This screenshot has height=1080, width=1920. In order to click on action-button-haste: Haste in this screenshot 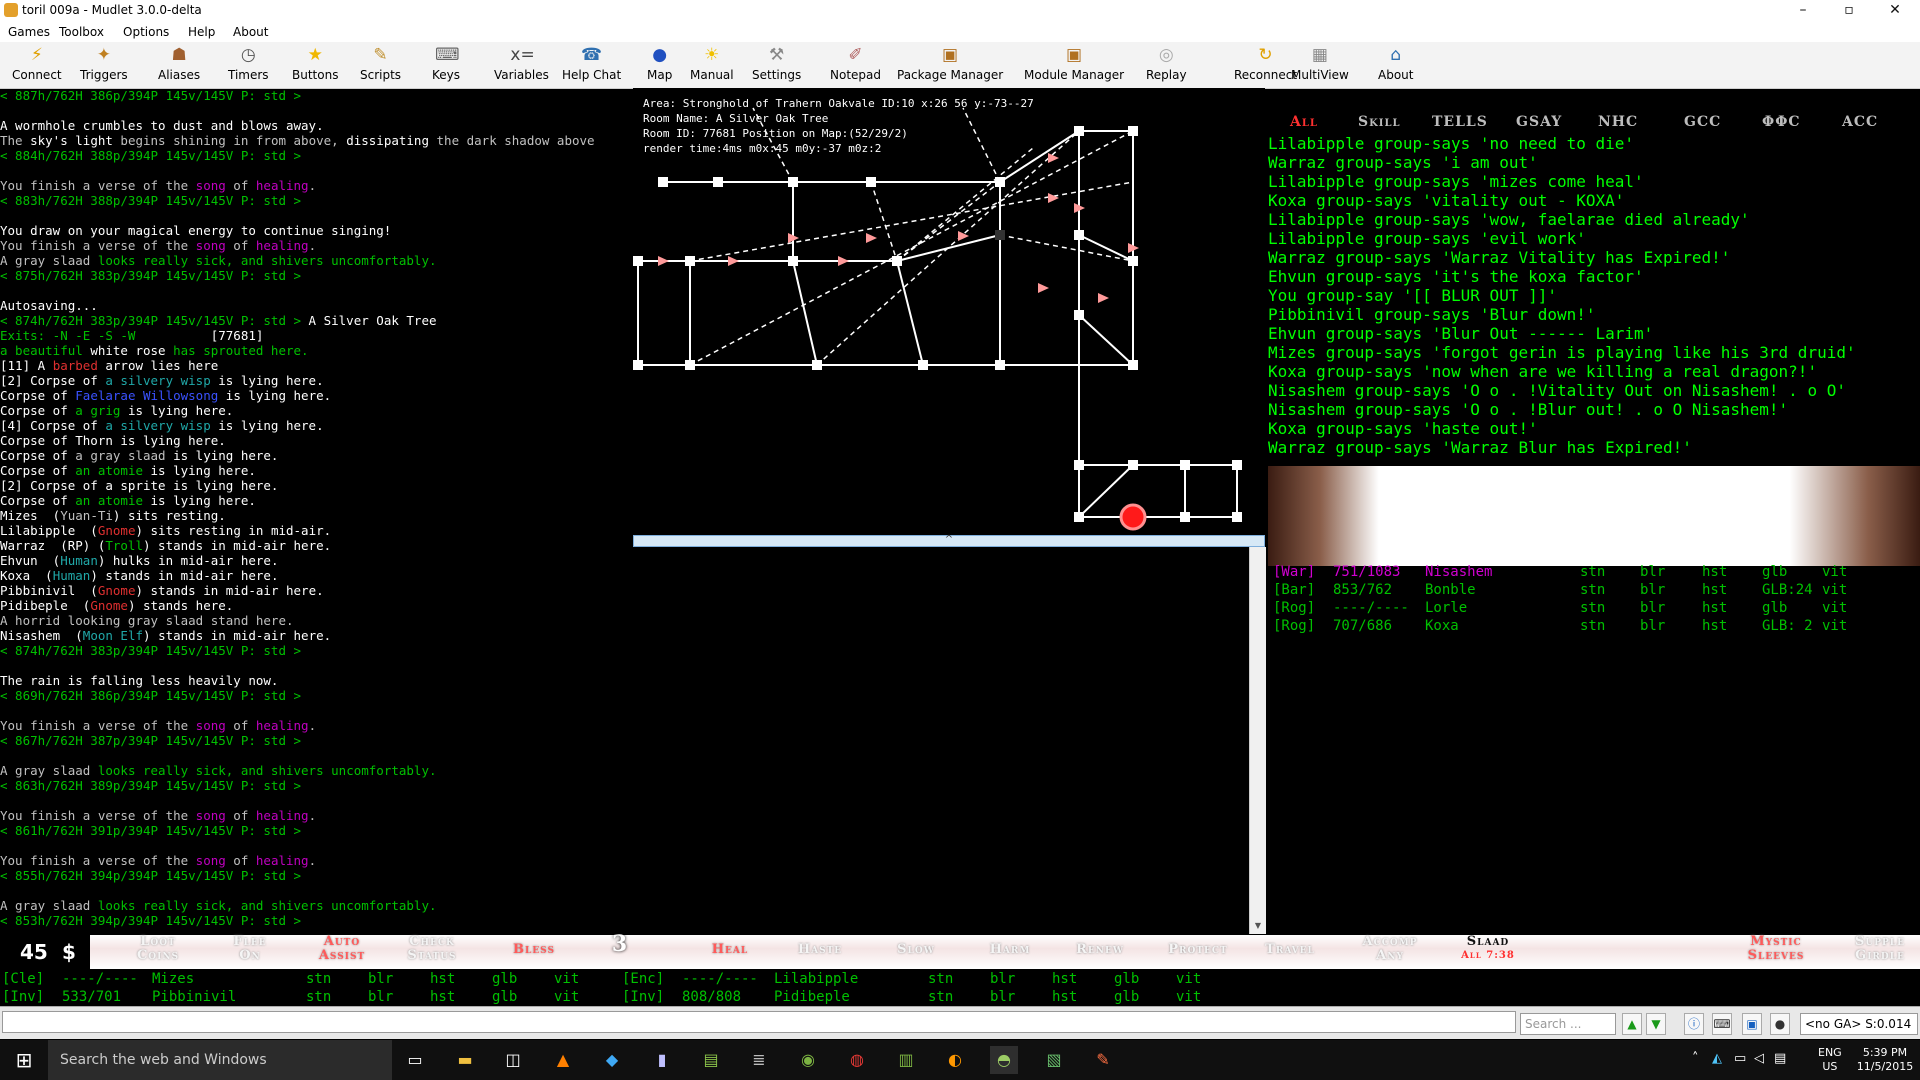, I will do `click(820, 950)`.